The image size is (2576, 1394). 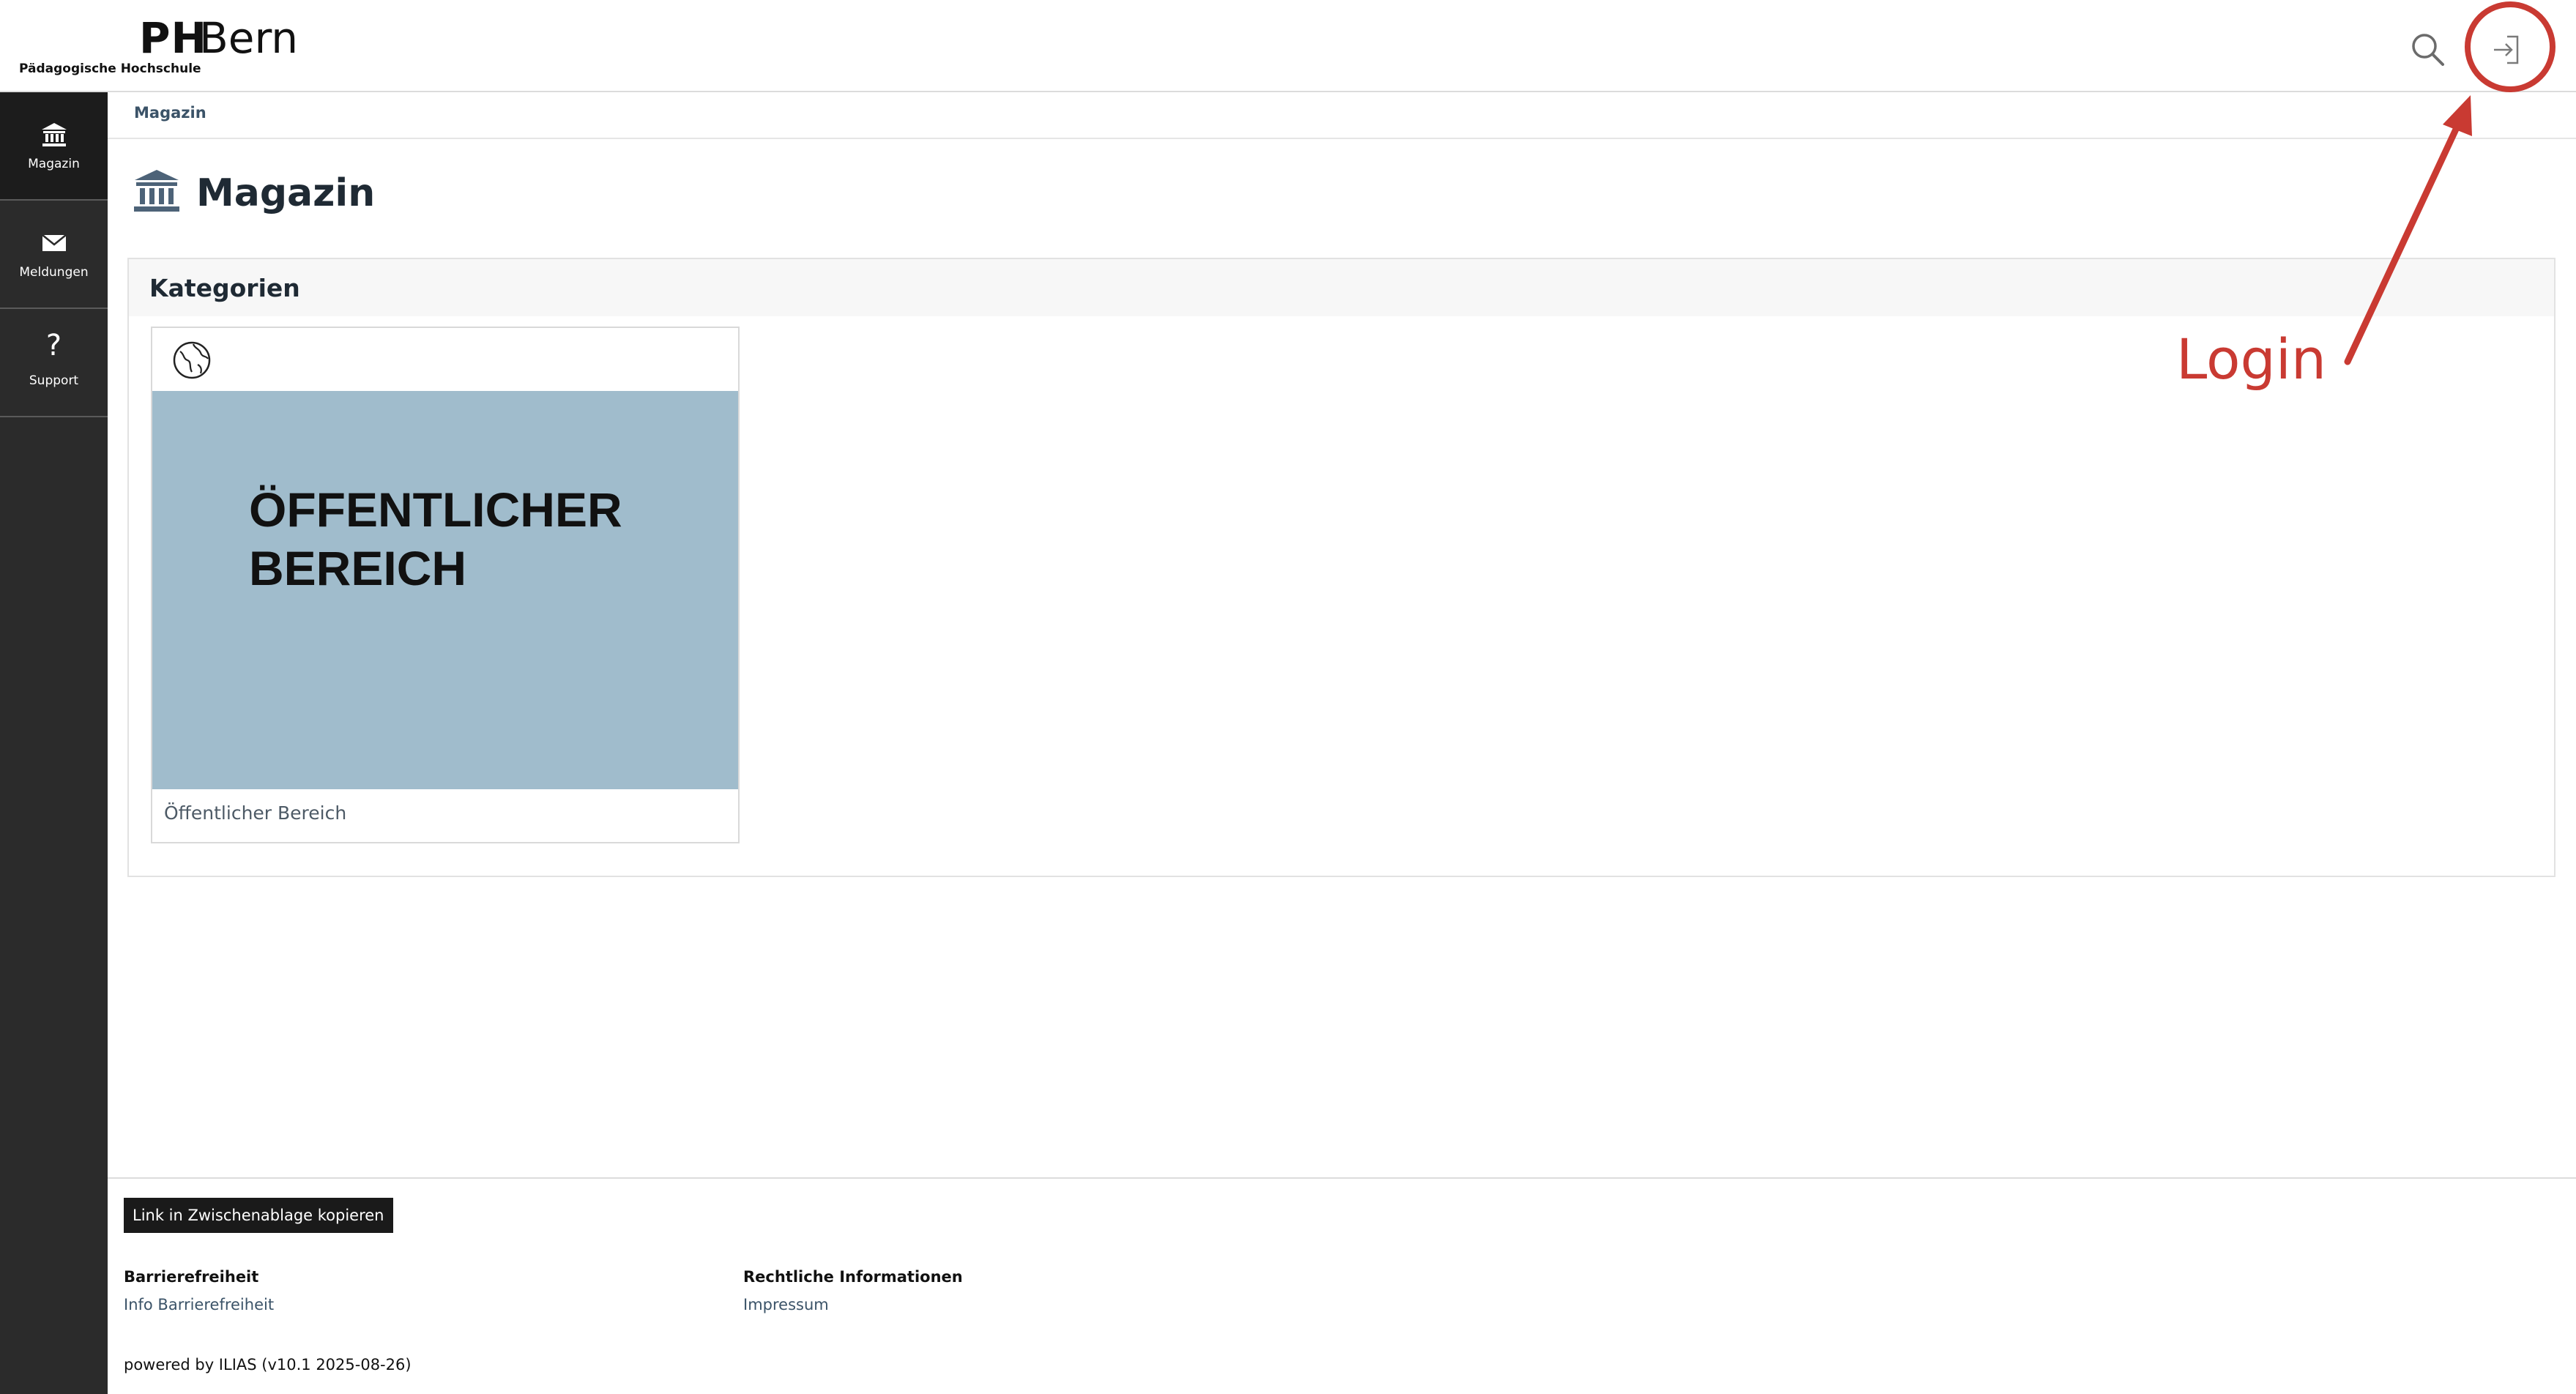 I want to click on phbern-logo: PH Bern Pädagogische Hochschule, so click(x=165, y=46).